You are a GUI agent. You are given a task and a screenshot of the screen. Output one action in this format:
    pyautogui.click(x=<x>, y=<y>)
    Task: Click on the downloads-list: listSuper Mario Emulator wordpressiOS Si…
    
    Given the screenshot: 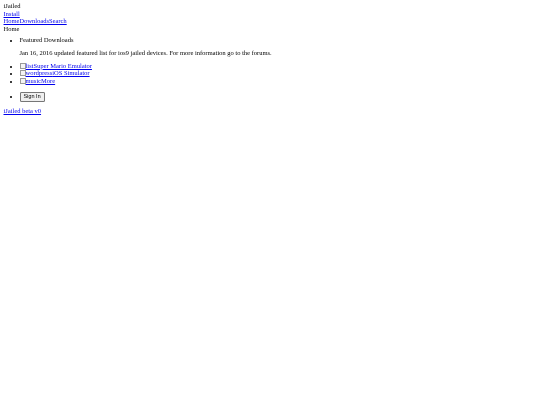 What is the action you would take?
    pyautogui.click(x=272, y=74)
    